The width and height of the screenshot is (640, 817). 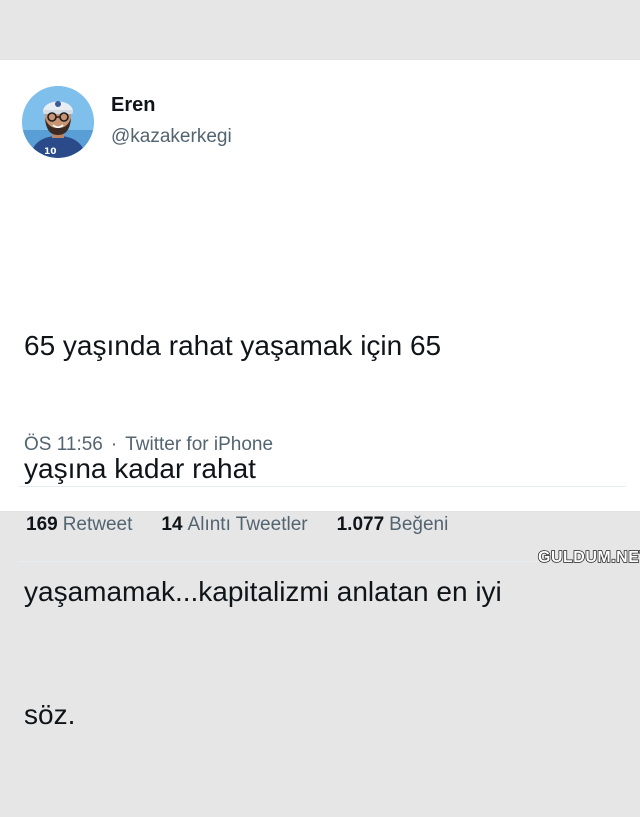 What do you see at coordinates (419, 524) in the screenshot?
I see `likes-label: Beğeni` at bounding box center [419, 524].